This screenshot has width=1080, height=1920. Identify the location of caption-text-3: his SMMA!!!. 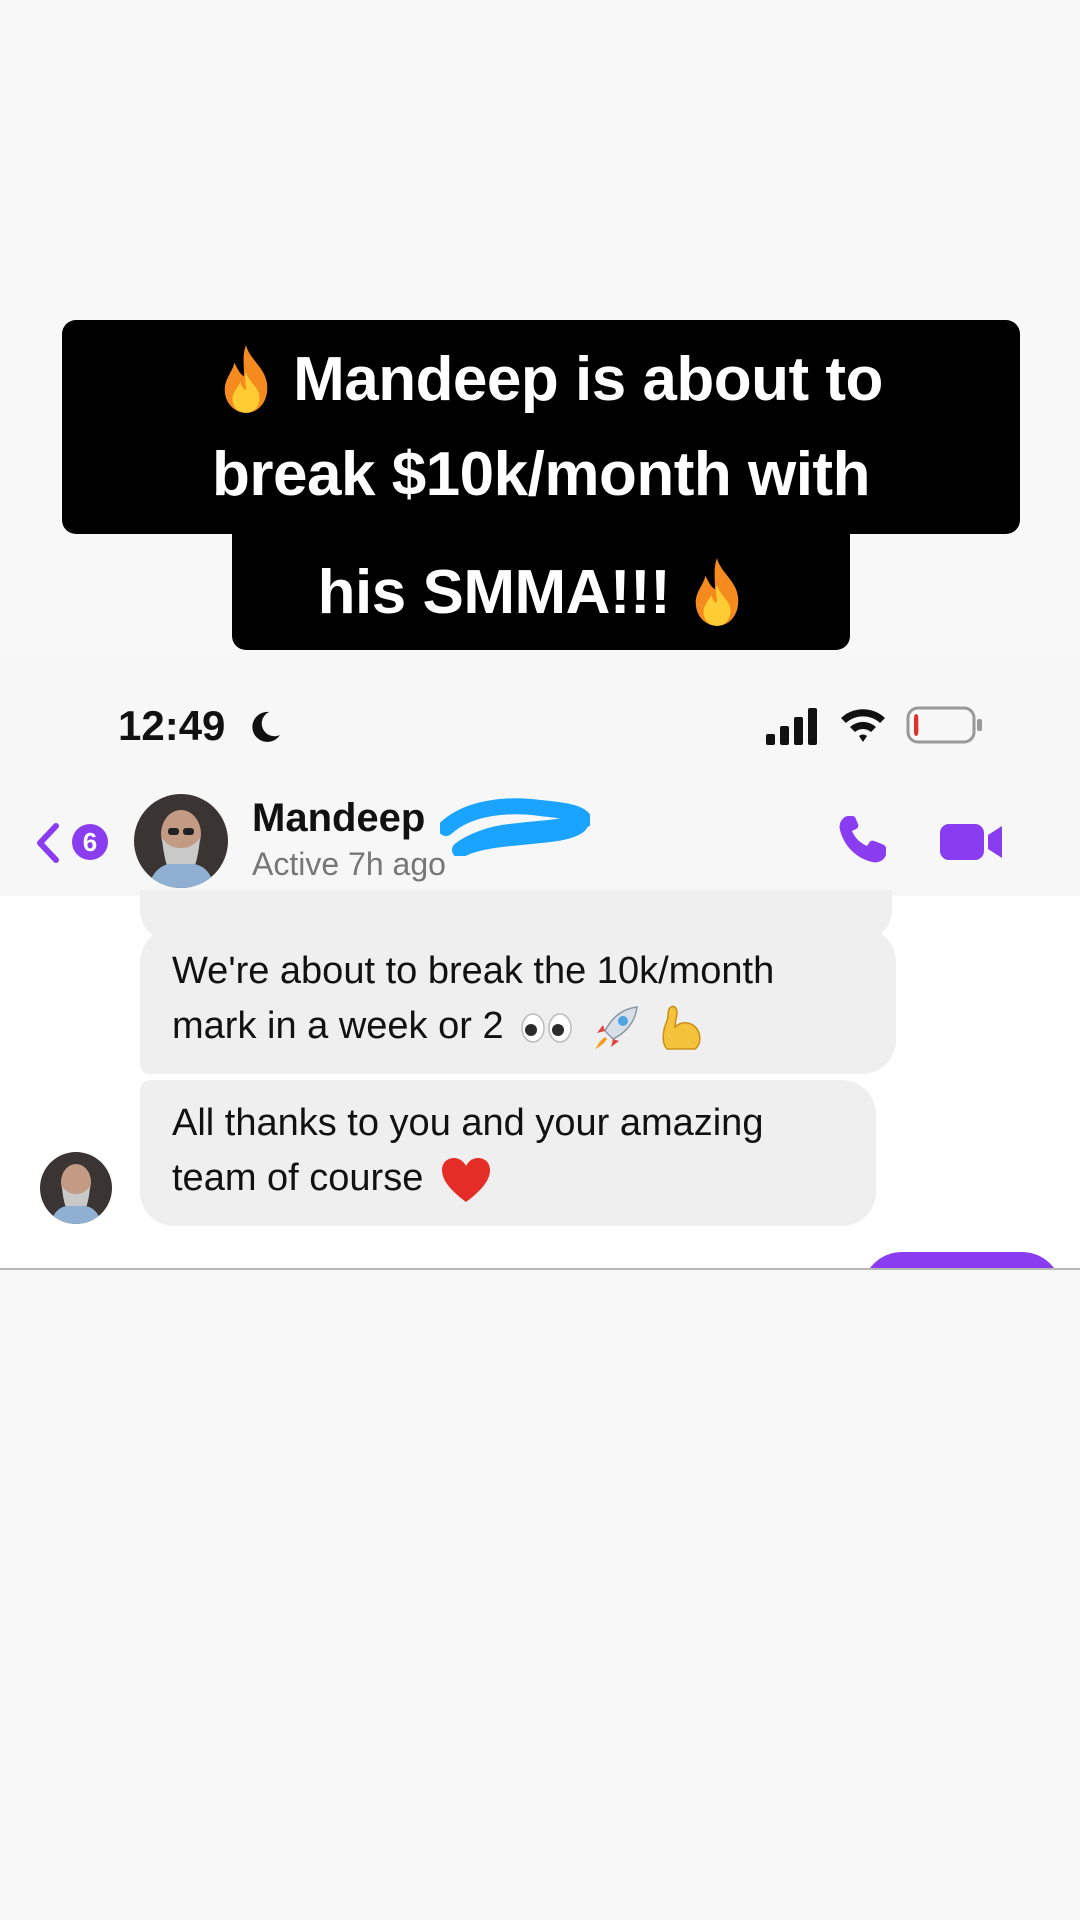
(494, 592).